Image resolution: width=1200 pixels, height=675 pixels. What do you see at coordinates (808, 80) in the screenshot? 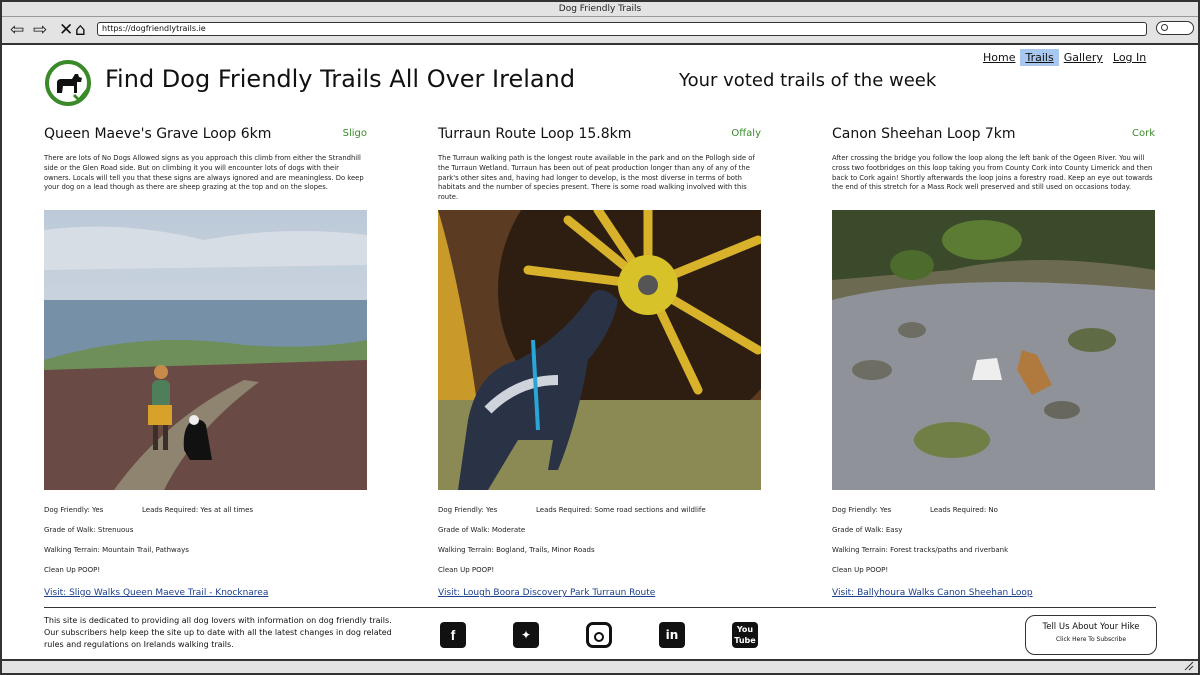
I see `page-subtitle: Your voted trails of the week` at bounding box center [808, 80].